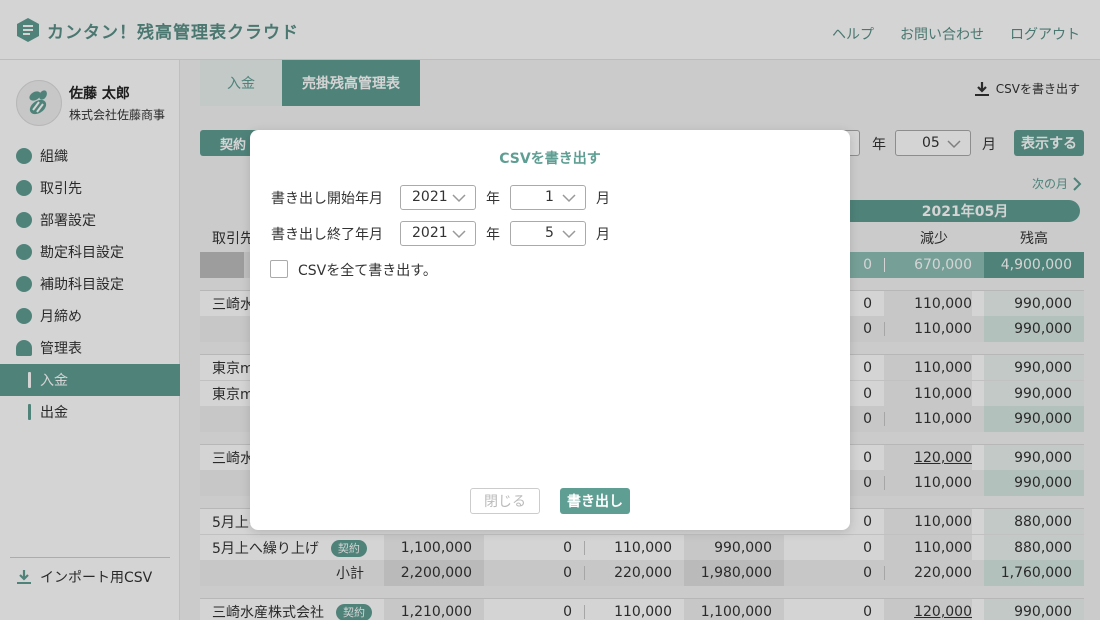  I want to click on end-month-select: 5, so click(548, 233).